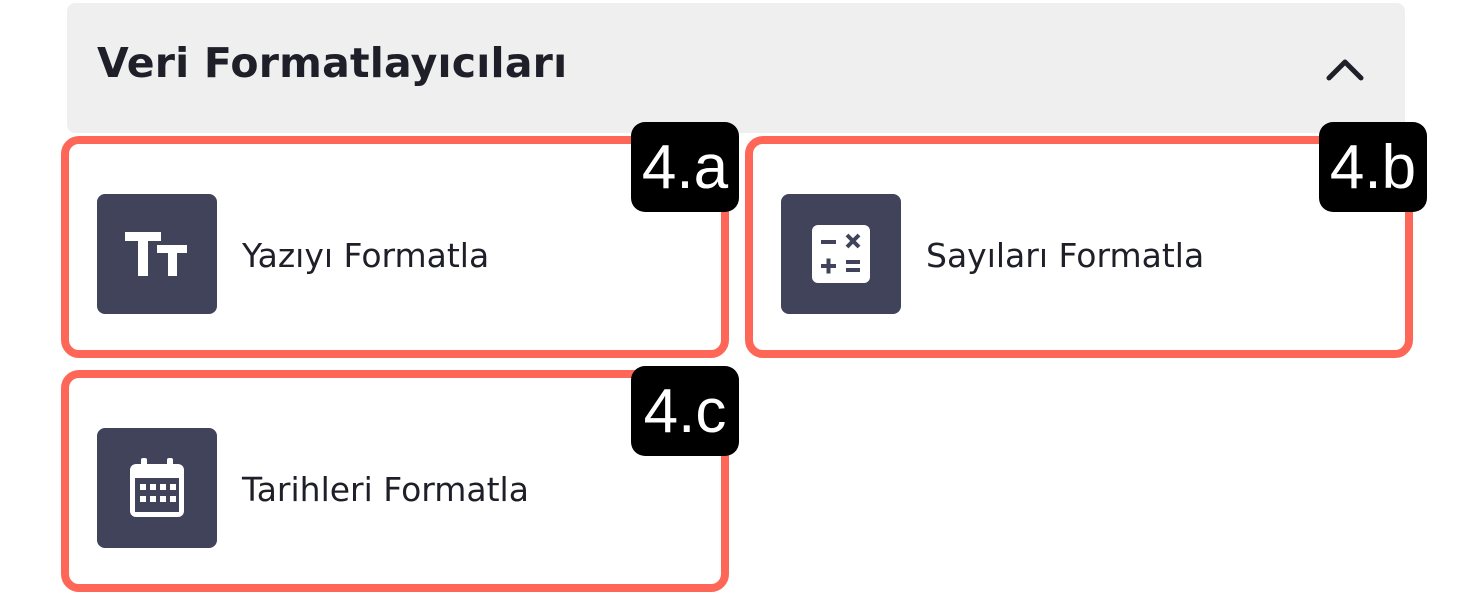 The image size is (1474, 614). What do you see at coordinates (685, 167) in the screenshot?
I see `step-badge-4a: 4.a` at bounding box center [685, 167].